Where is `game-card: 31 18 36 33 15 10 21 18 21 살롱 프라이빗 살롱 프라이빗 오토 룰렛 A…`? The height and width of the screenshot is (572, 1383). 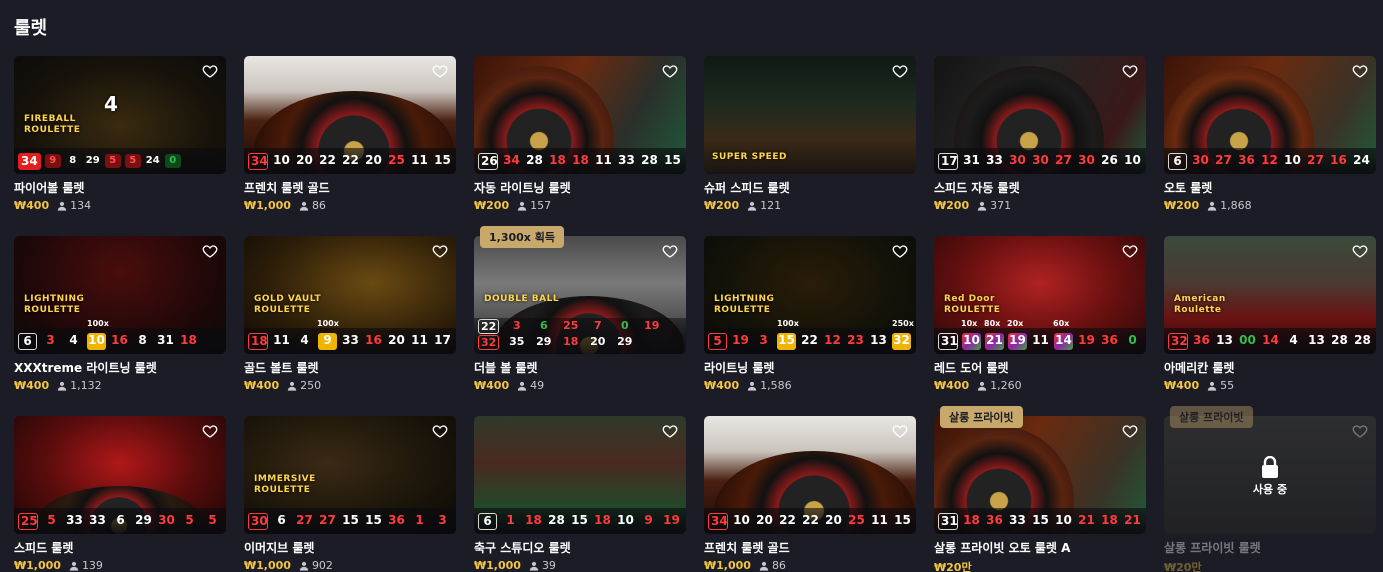
game-card: 31 18 36 33 15 10 21 18 21 살롱 프라이빗 살롱 프라이빗 오토 룰렛 A… is located at coordinates (1040, 489).